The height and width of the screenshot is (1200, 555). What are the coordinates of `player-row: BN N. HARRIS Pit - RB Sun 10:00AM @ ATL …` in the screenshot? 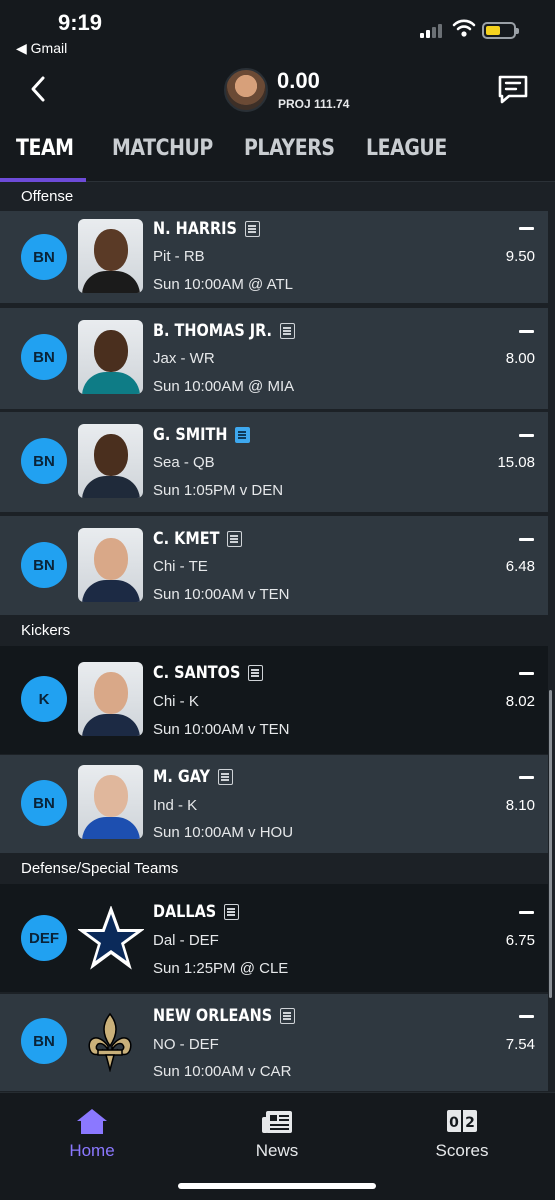 It's located at (274, 257).